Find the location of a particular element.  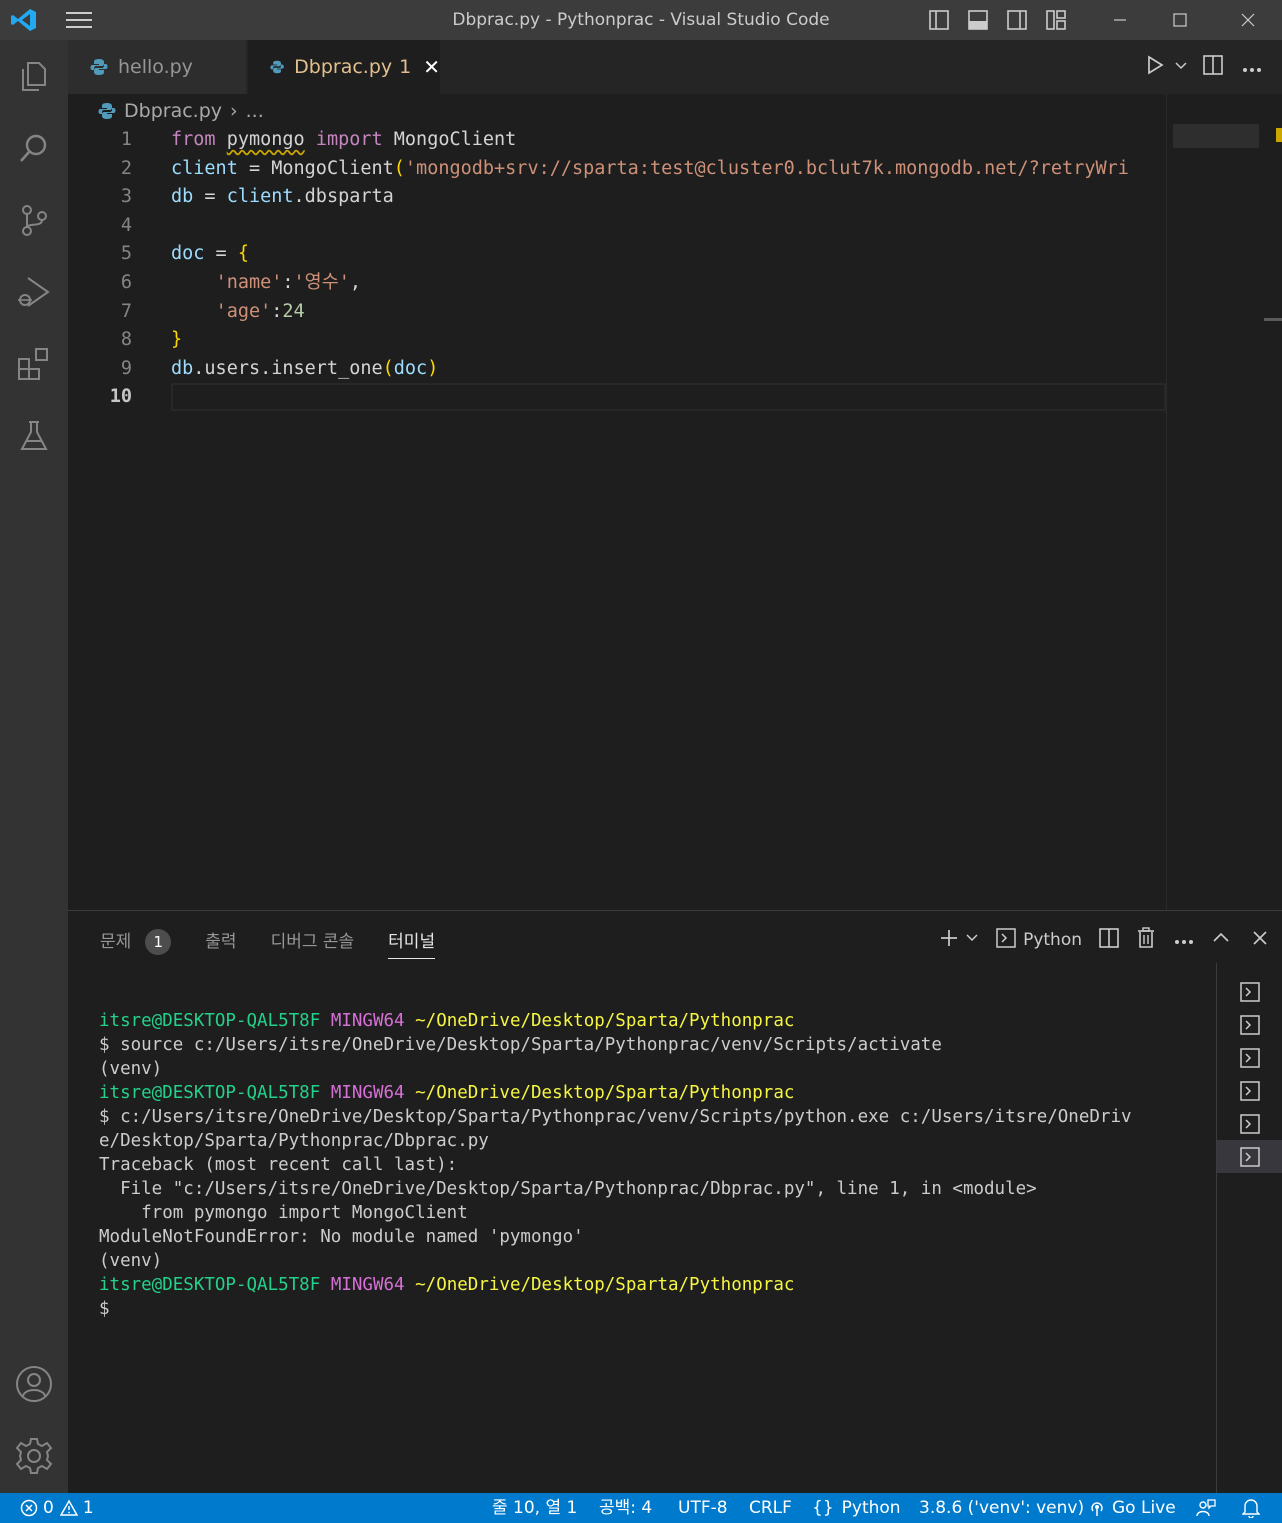

code-line: 9 db.users.insert_one(doc) is located at coordinates (617, 369).